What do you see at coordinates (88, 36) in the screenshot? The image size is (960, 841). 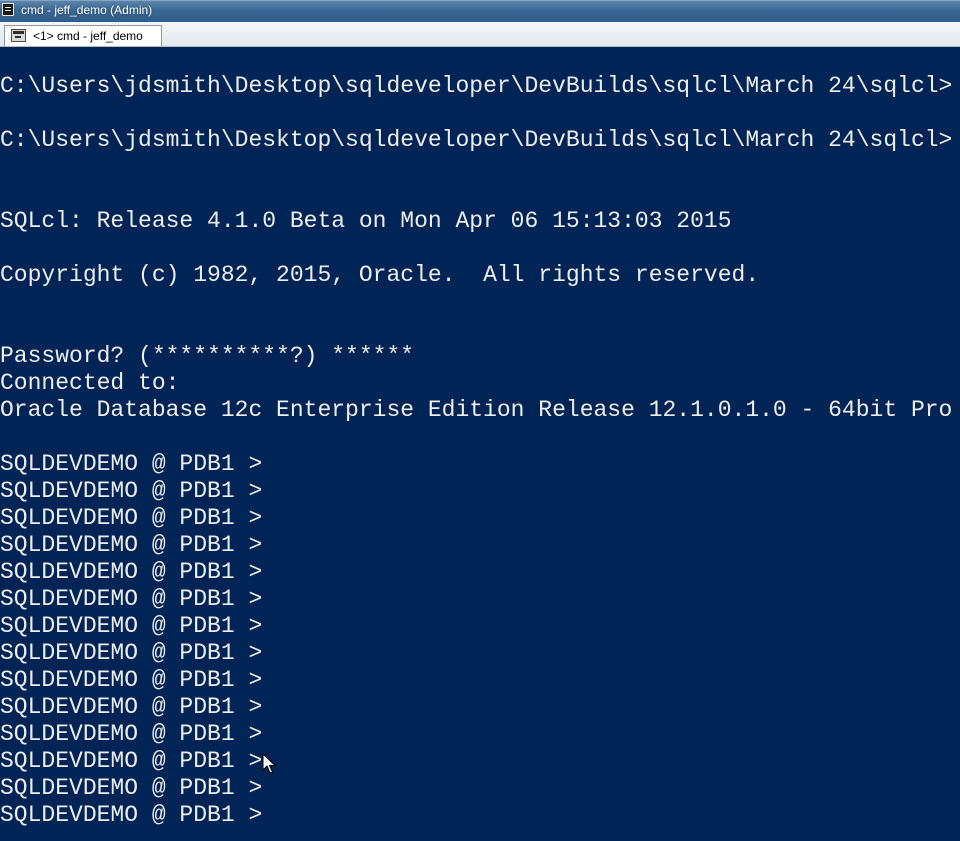 I see `tab-label: <1> cmd - jeff_demo` at bounding box center [88, 36].